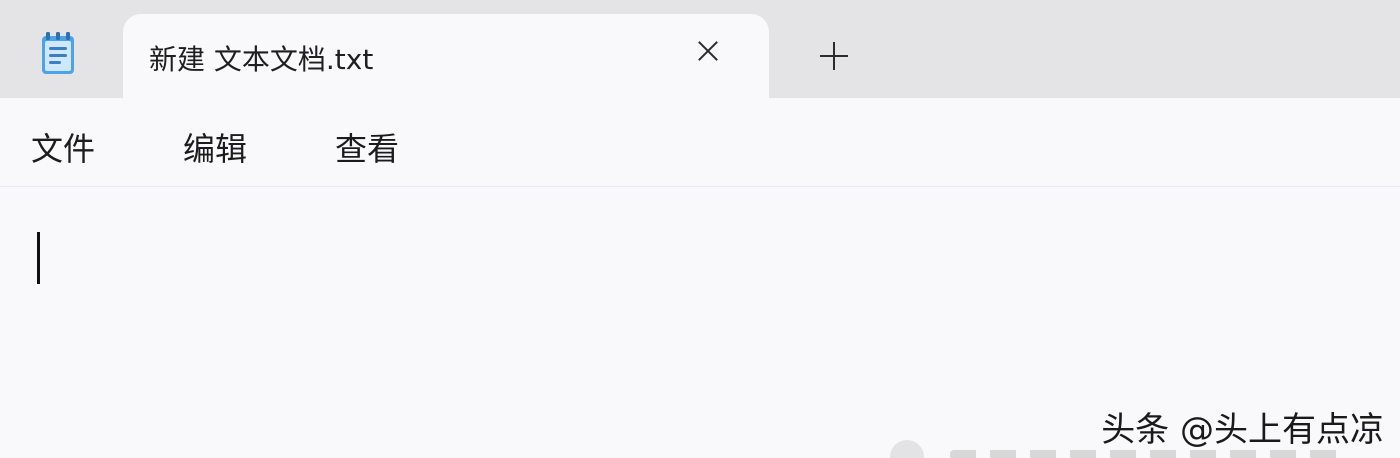 The width and height of the screenshot is (1400, 458). What do you see at coordinates (834, 56) in the screenshot?
I see `plus-icon` at bounding box center [834, 56].